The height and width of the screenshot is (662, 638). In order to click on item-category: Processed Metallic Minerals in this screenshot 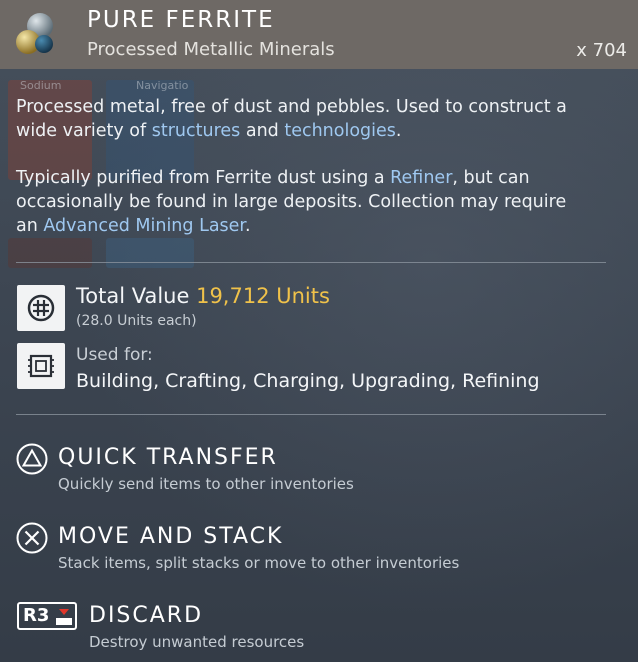, I will do `click(211, 49)`.